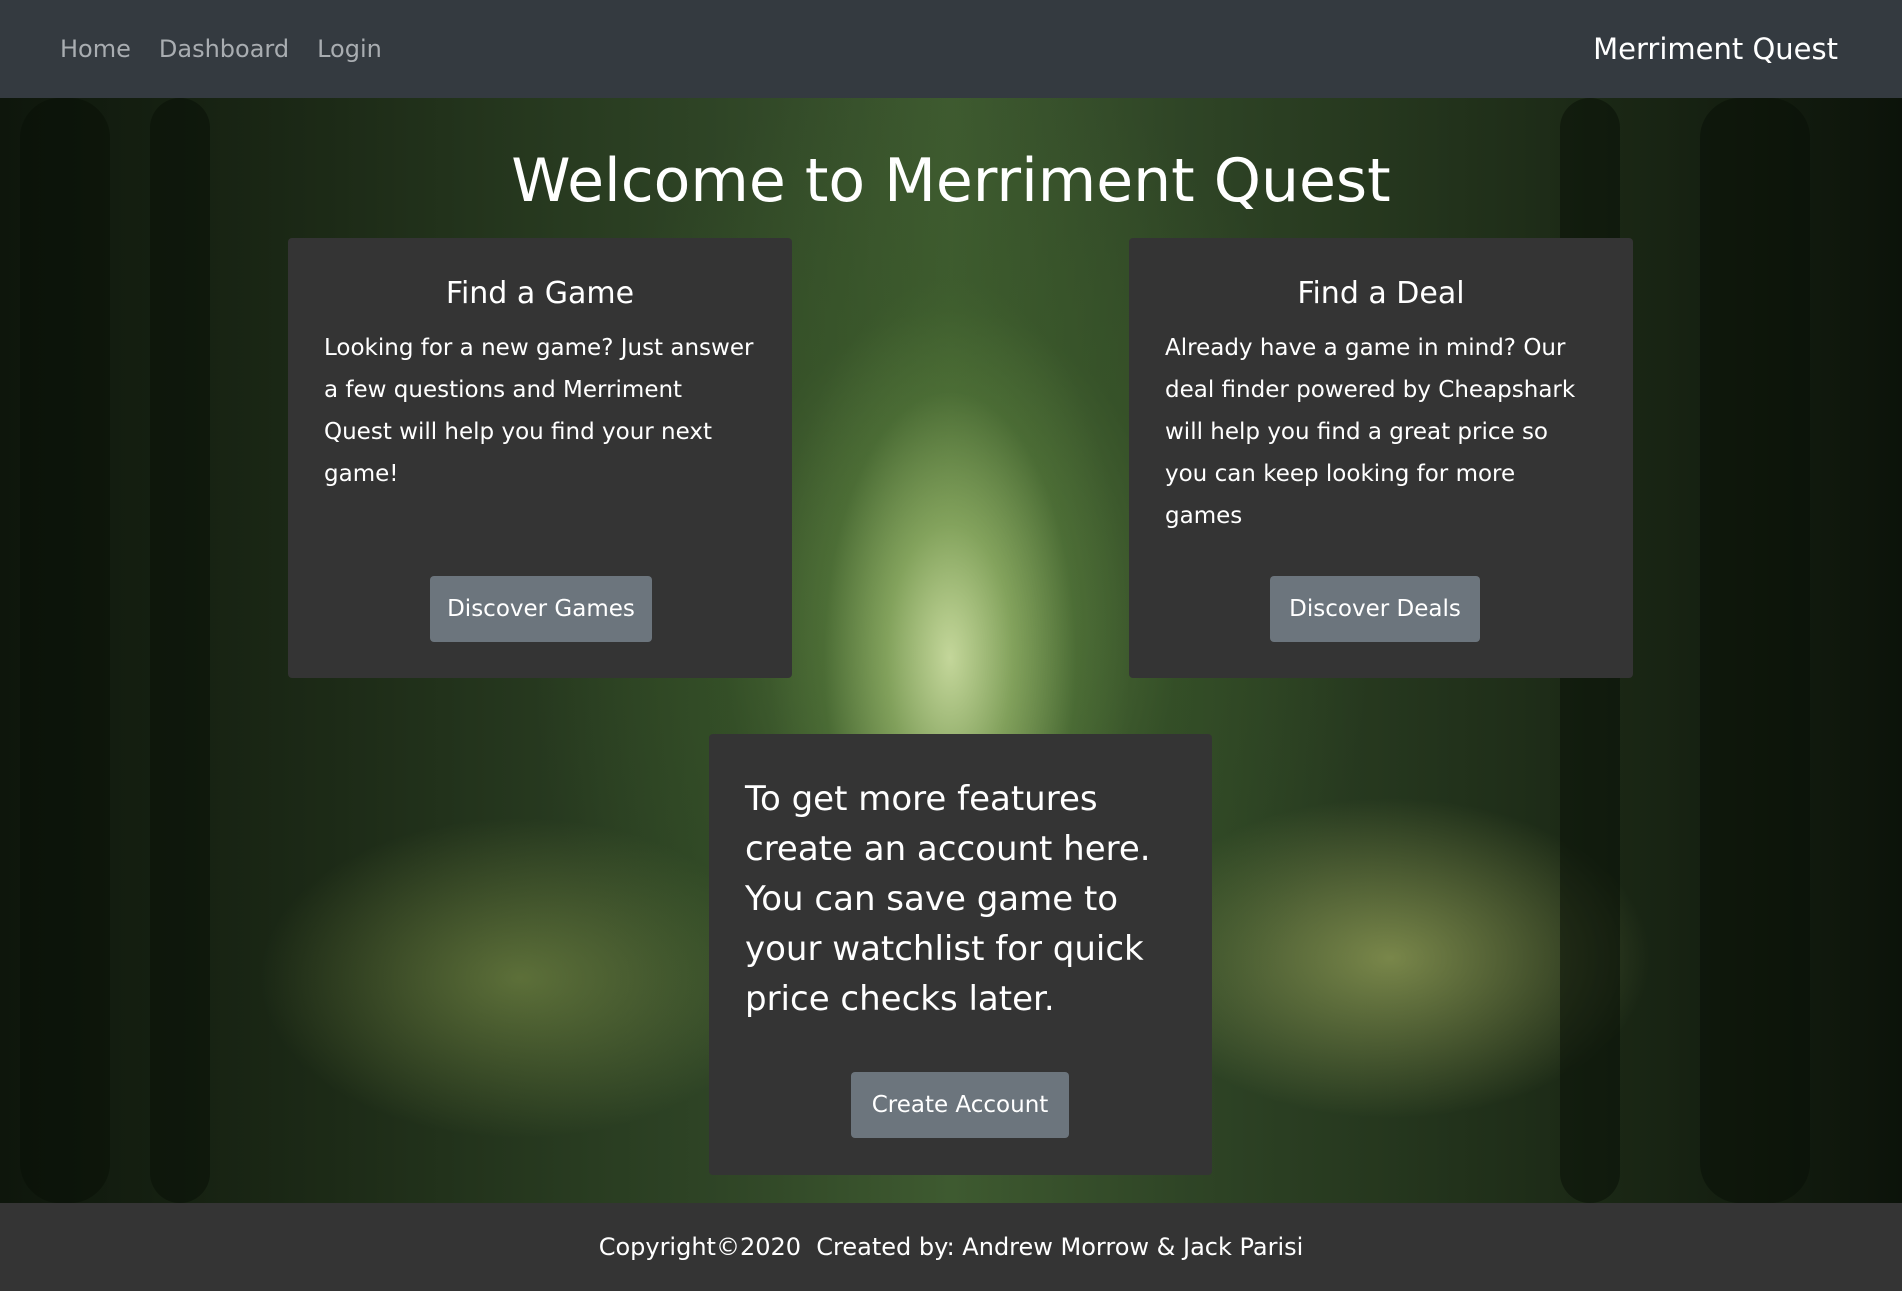  What do you see at coordinates (960, 1105) in the screenshot?
I see `create-account-button: Create Account` at bounding box center [960, 1105].